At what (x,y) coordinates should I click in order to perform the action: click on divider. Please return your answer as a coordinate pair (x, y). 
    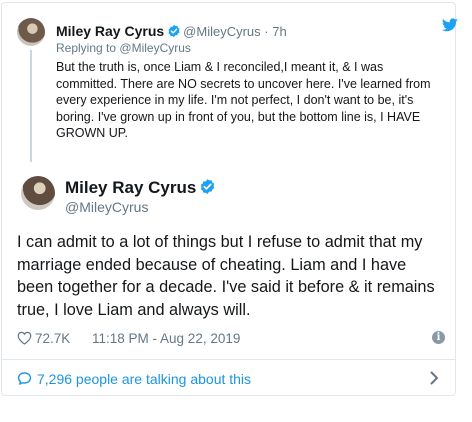
    Looking at the image, I should click on (228, 359).